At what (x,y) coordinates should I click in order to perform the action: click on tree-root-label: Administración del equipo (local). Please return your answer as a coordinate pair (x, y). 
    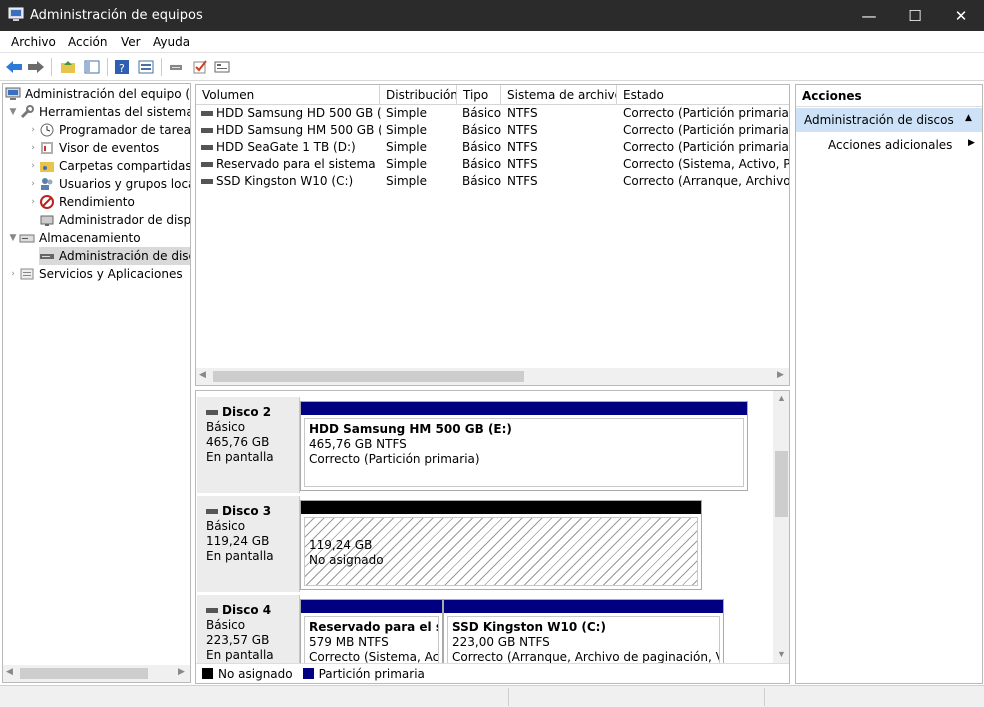
    Looking at the image, I should click on (108, 94).